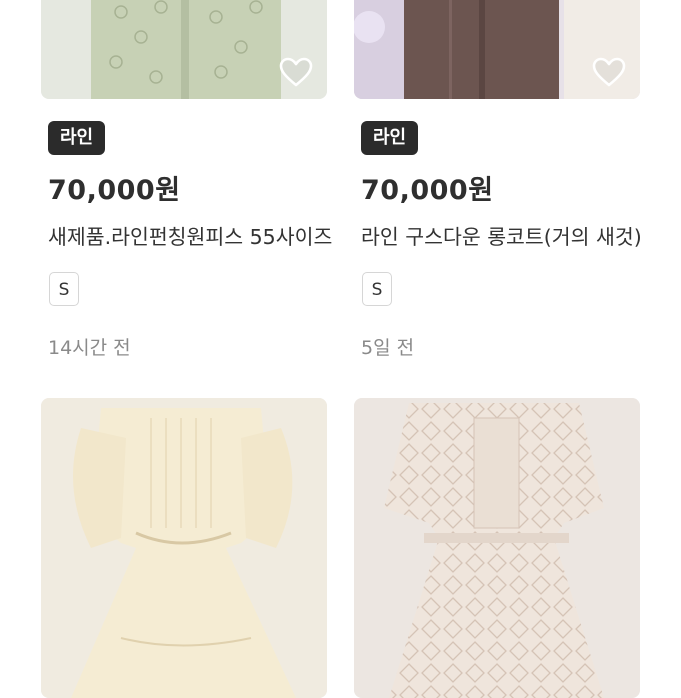 This screenshot has height=698, width=681. What do you see at coordinates (388, 348) in the screenshot?
I see `posted-time: 5일 전` at bounding box center [388, 348].